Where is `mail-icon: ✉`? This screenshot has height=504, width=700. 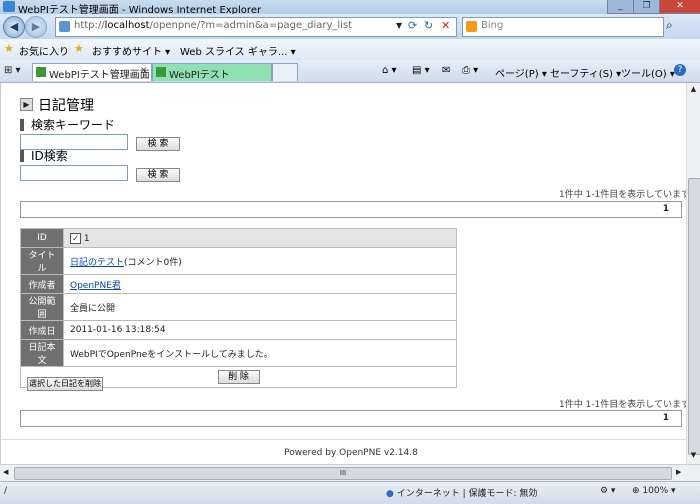
mail-icon: ✉ is located at coordinates (446, 70).